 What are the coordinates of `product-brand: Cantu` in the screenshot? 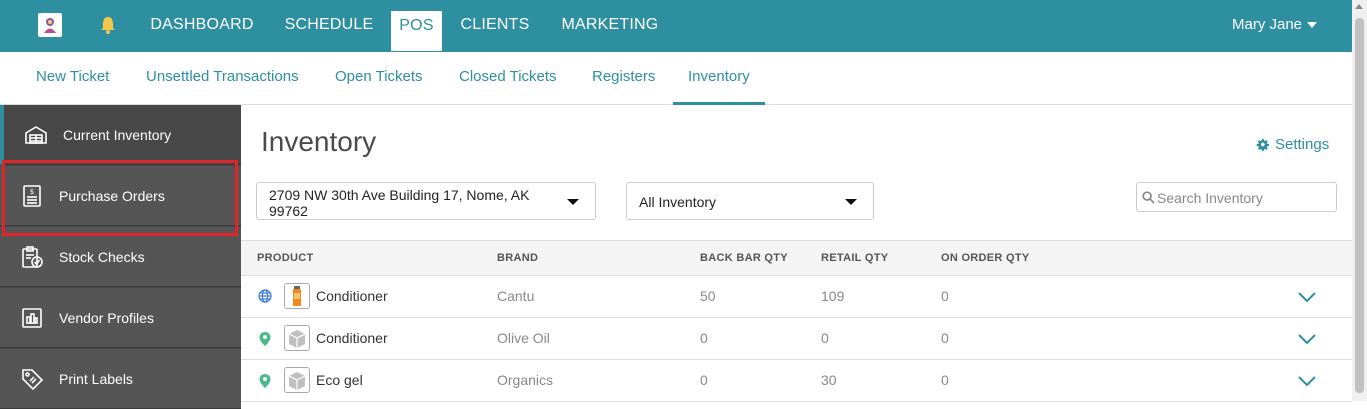 It's located at (516, 296).